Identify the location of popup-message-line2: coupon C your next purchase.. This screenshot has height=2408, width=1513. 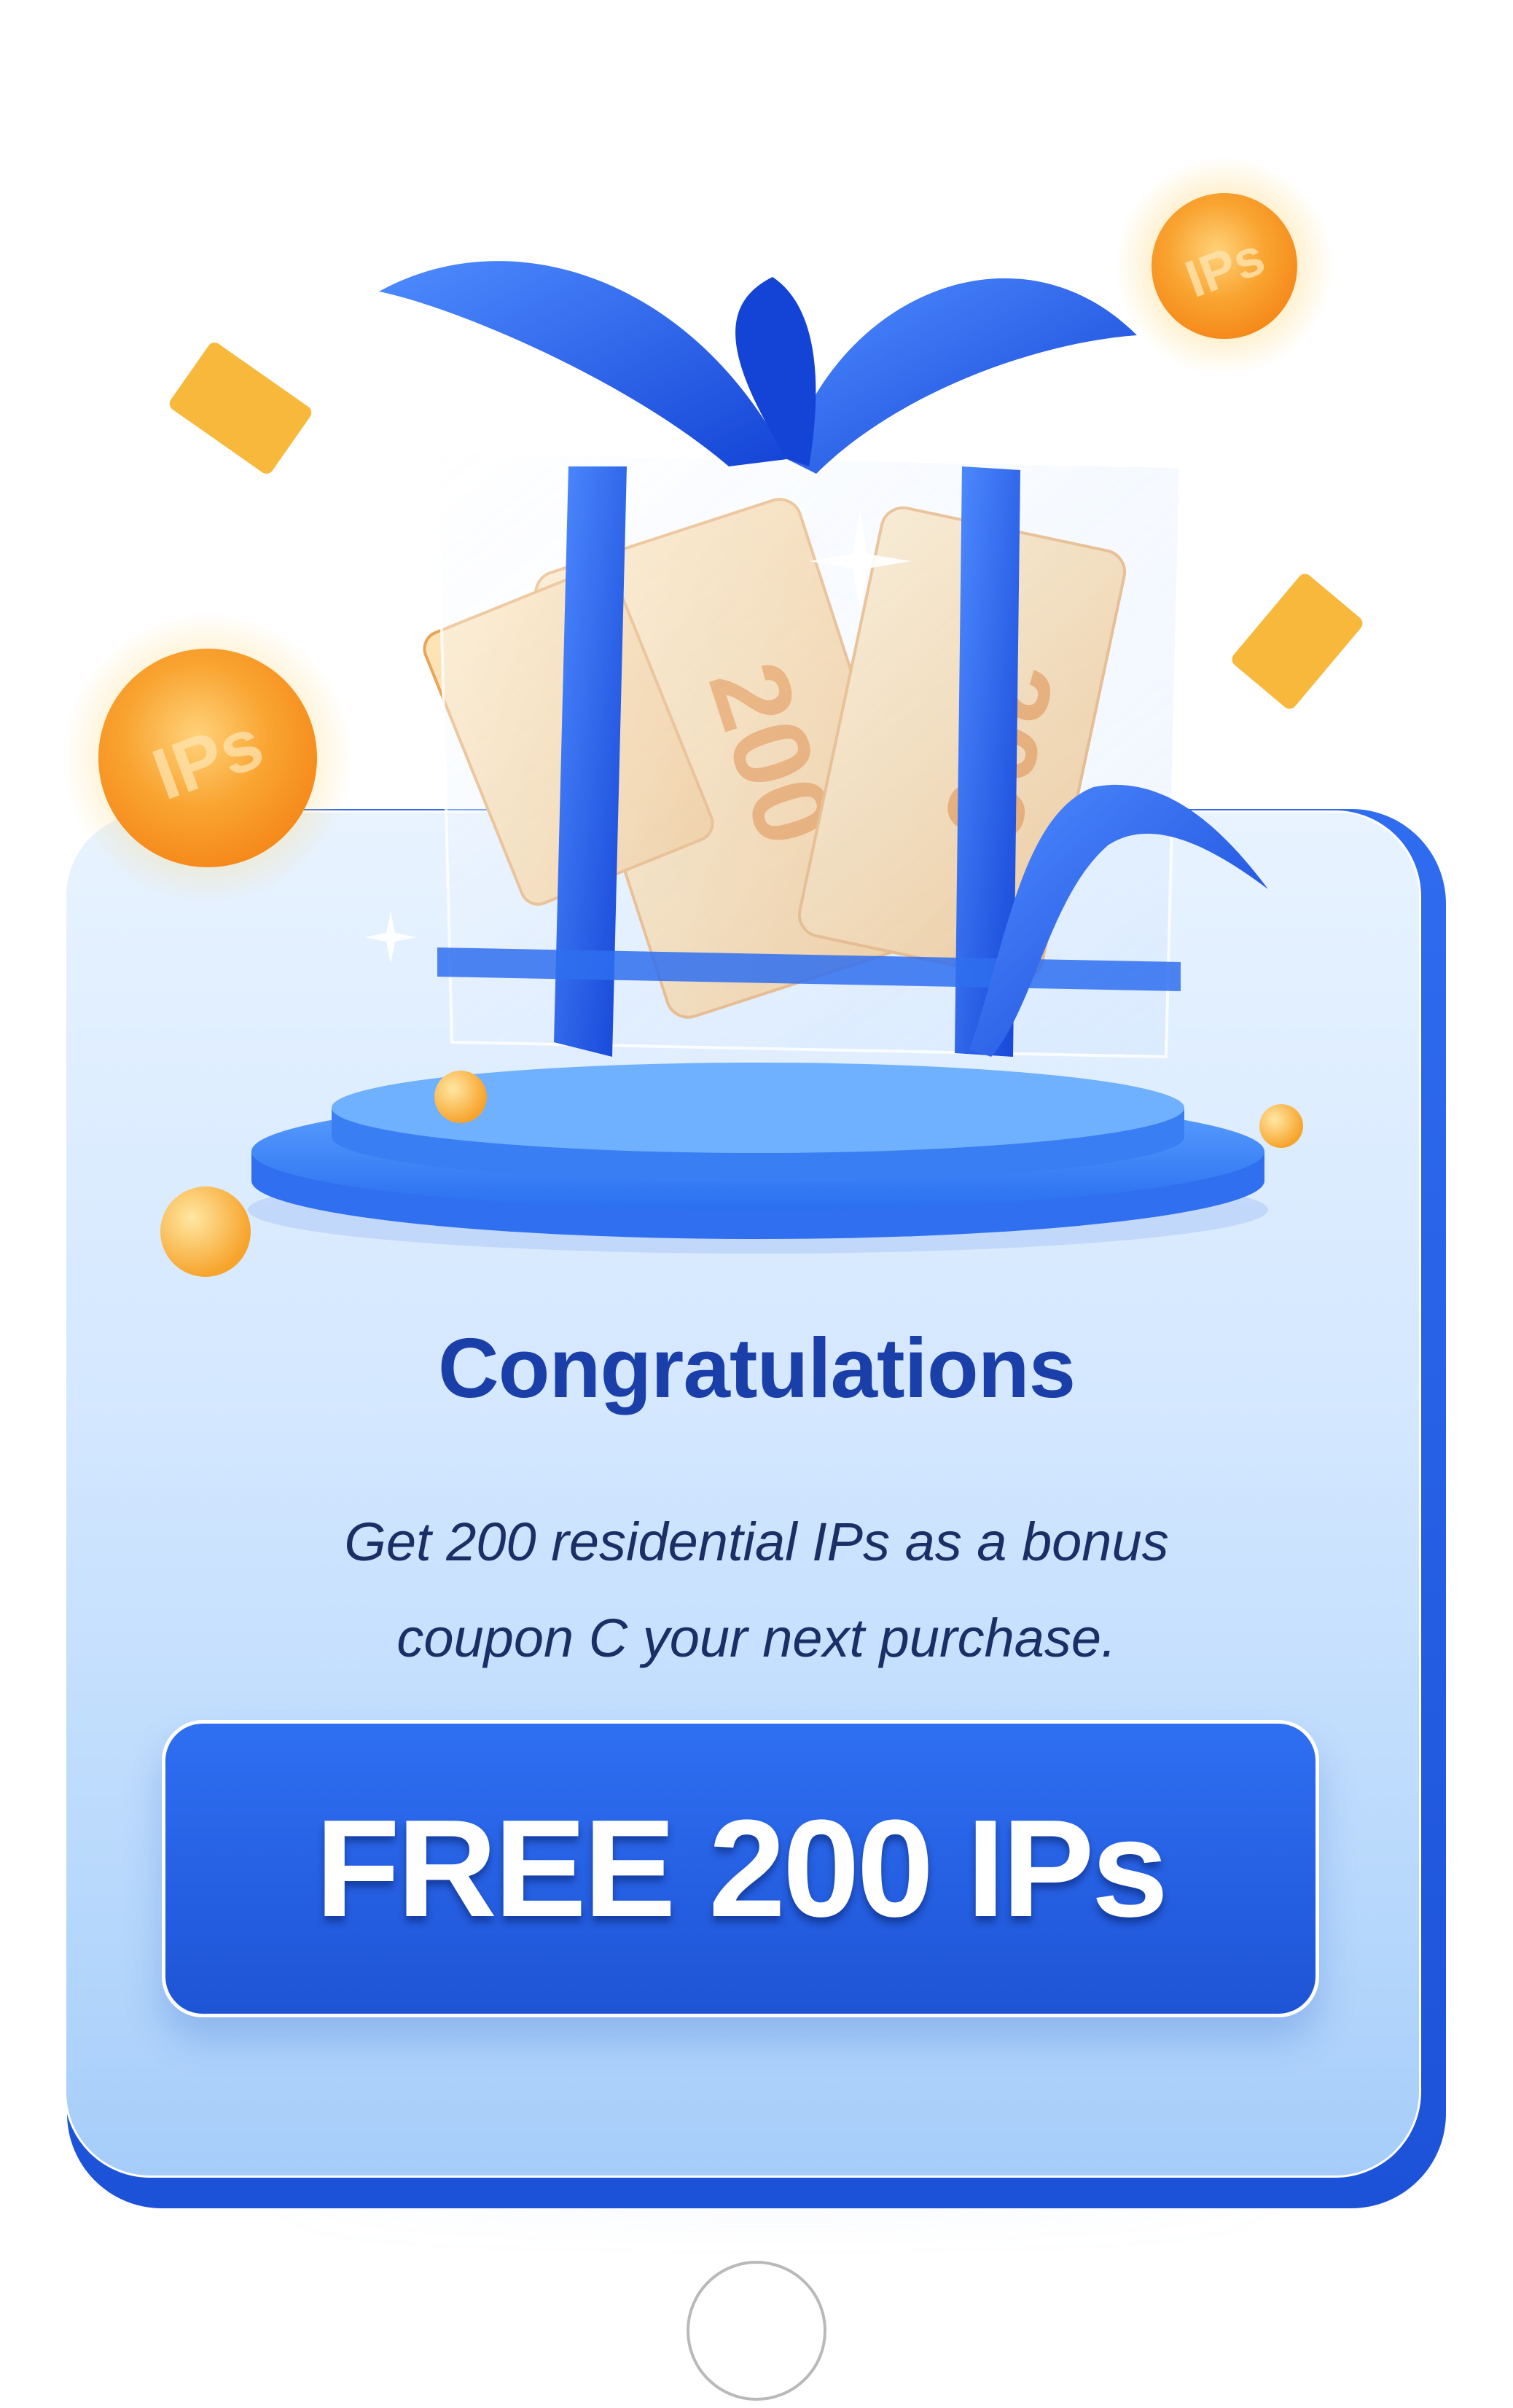
(756, 1638).